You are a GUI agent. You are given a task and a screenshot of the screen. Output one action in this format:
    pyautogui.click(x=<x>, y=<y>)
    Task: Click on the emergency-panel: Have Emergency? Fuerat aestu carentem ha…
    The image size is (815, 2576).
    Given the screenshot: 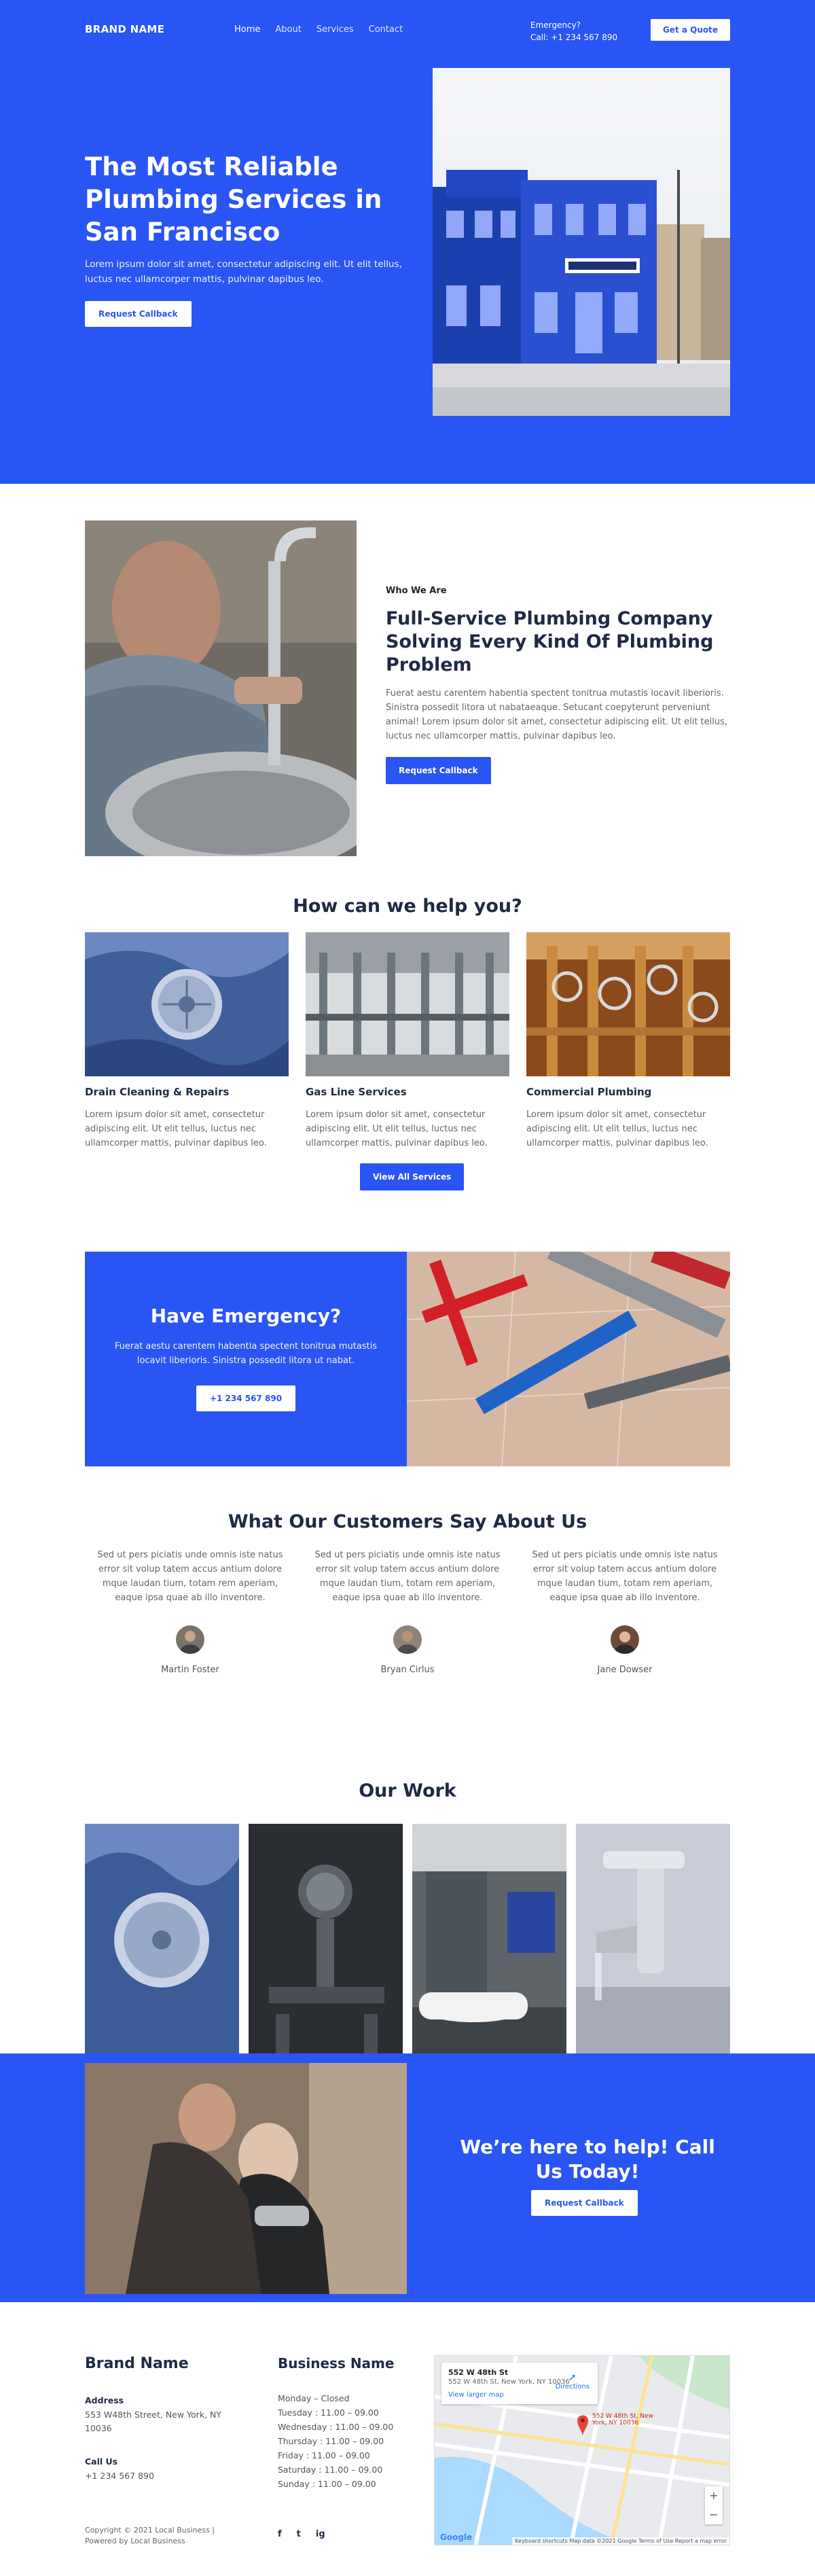 What is the action you would take?
    pyautogui.click(x=246, y=1359)
    